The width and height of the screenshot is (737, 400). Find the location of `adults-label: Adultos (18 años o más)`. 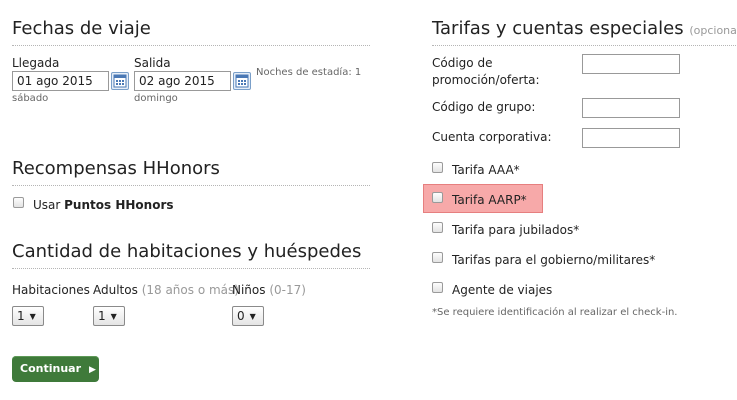

adults-label: Adultos (18 años o más) is located at coordinates (166, 290).